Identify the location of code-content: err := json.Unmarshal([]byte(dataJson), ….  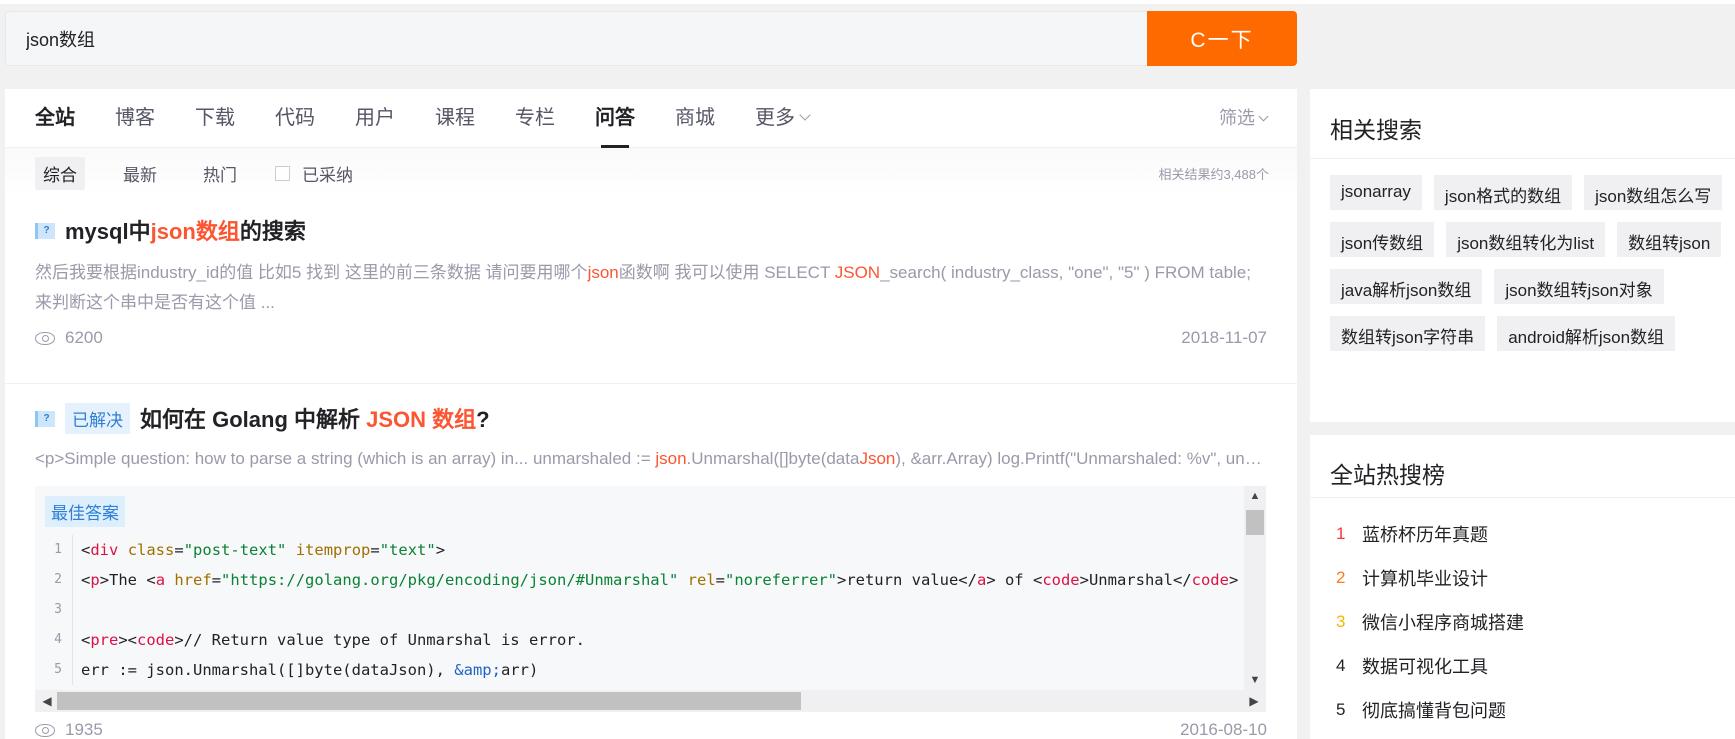
(310, 670).